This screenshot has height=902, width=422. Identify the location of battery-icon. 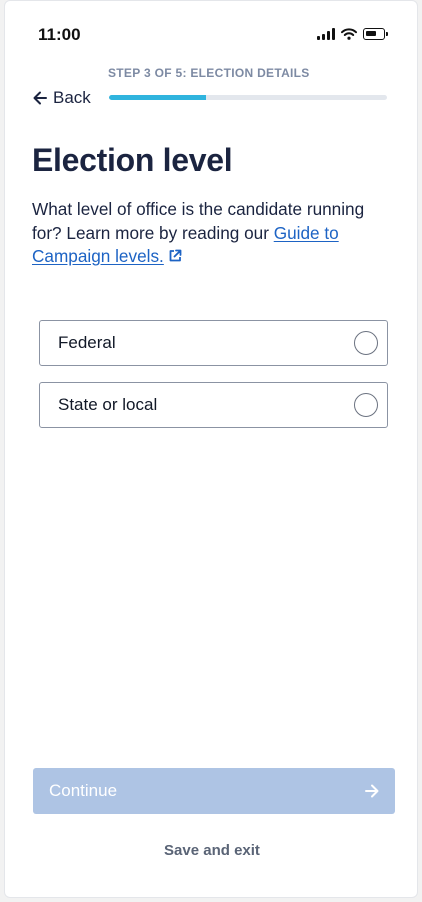
(375, 34).